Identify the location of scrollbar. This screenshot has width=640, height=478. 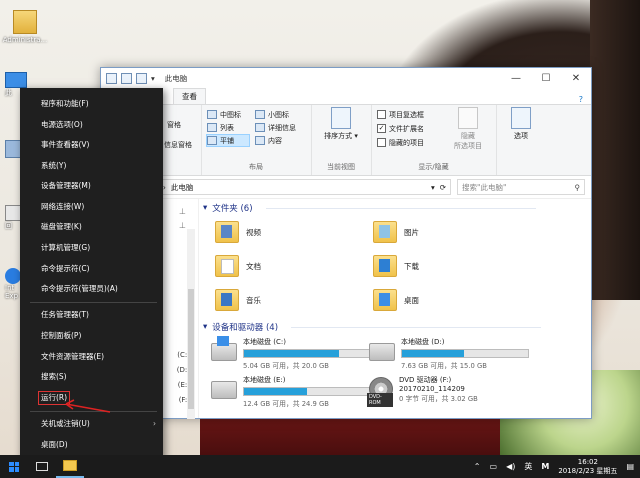
(191, 324).